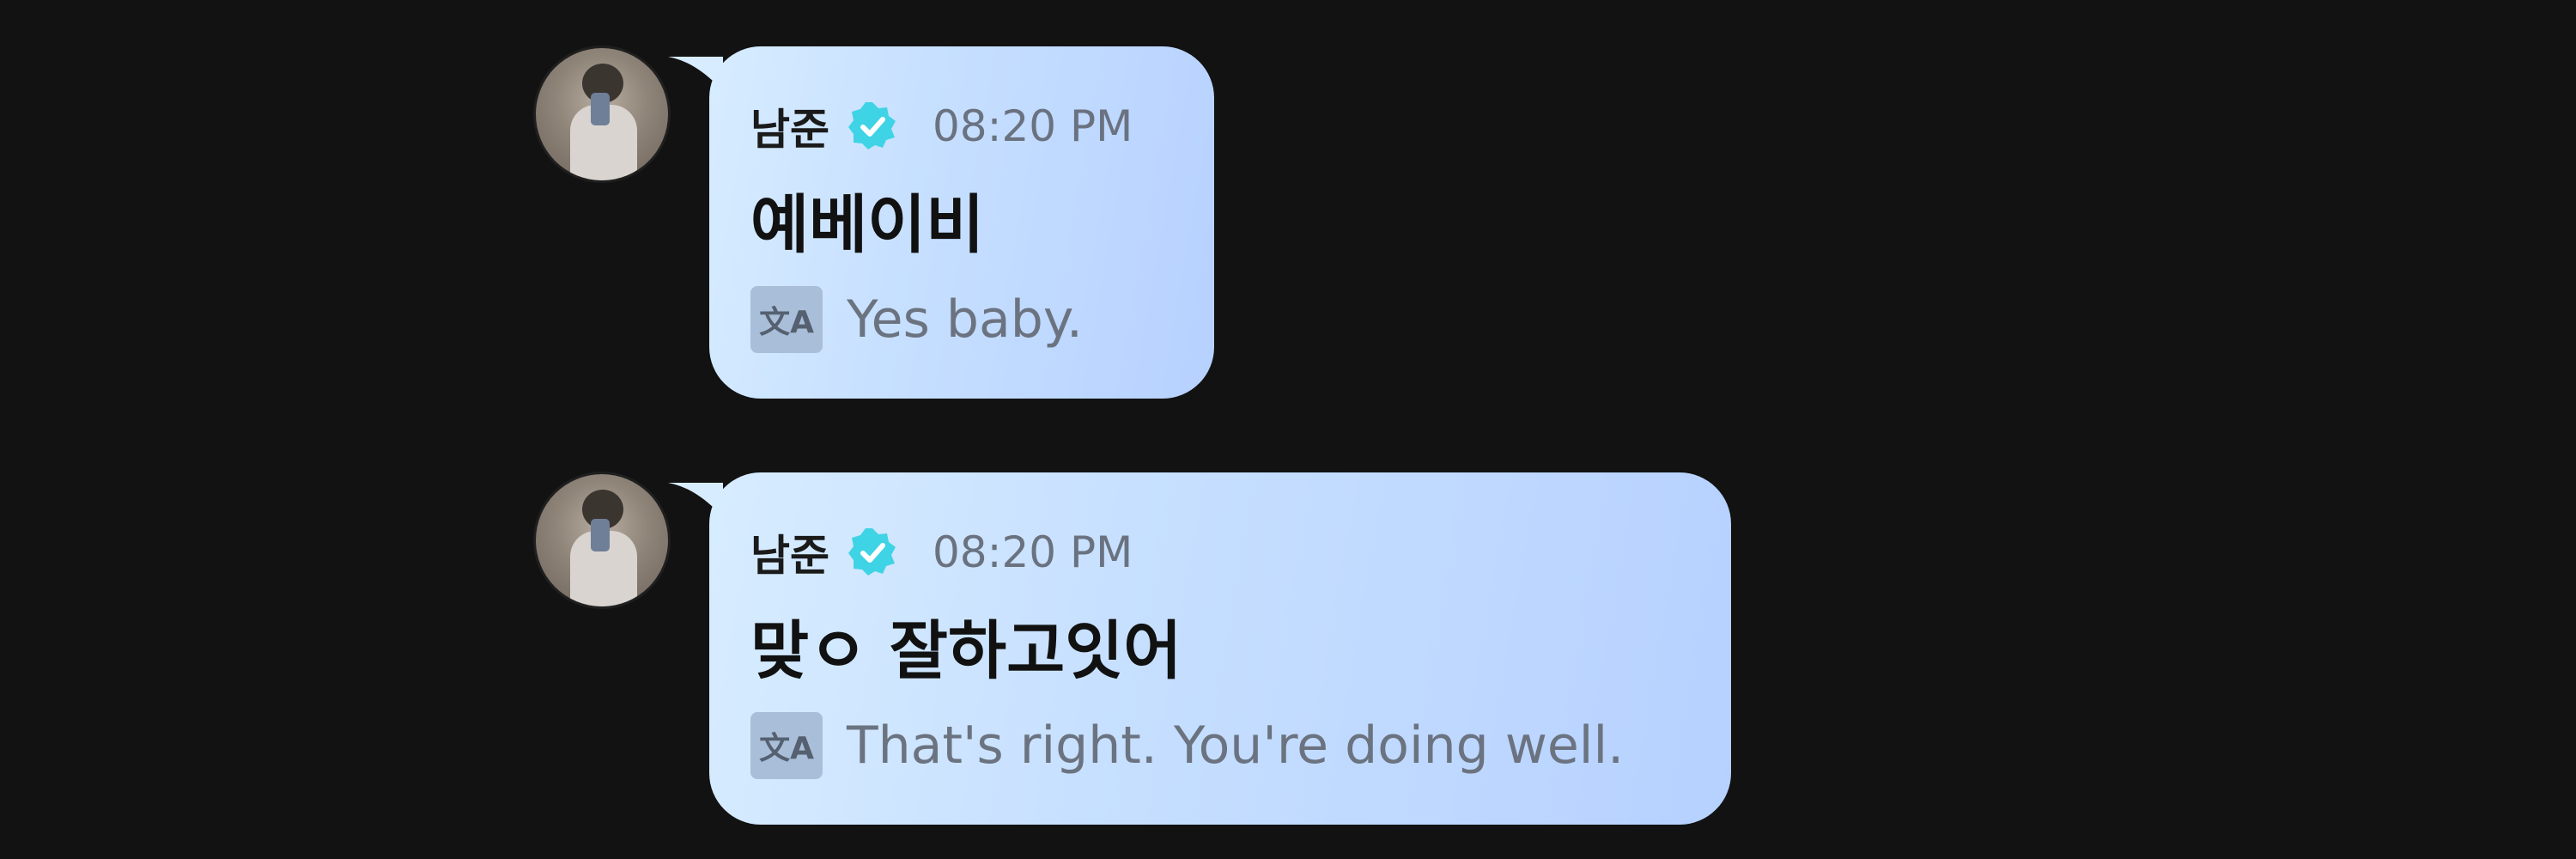 The image size is (2576, 859). I want to click on translation-text: Yes baby., so click(965, 319).